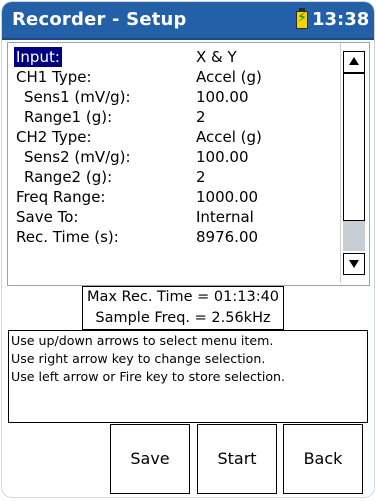 The image size is (376, 501). Describe the element at coordinates (54, 77) in the screenshot. I see `setting-label: CH1 Type:` at that location.